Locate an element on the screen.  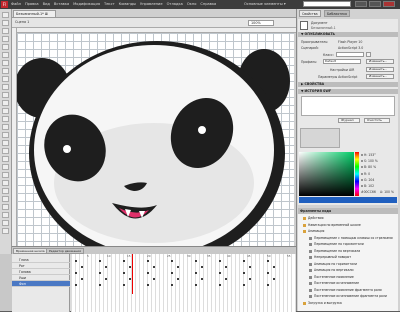
clear-button: Очистить is located at coordinates (377, 120).